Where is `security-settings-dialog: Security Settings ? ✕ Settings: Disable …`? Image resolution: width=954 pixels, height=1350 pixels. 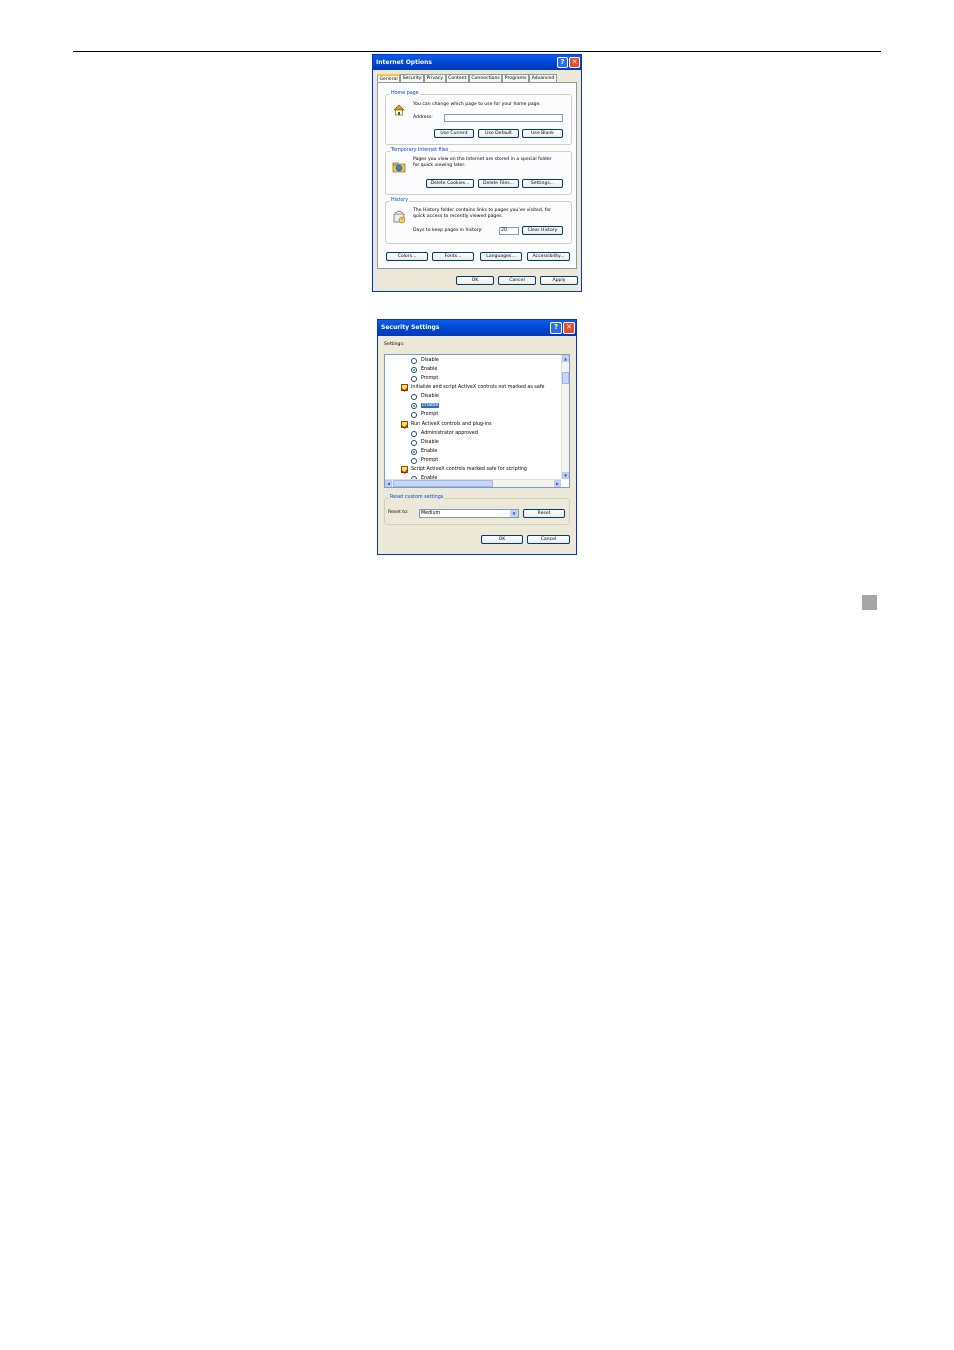
security-settings-dialog: Security Settings ? ✕ Settings: Disable … is located at coordinates (477, 437).